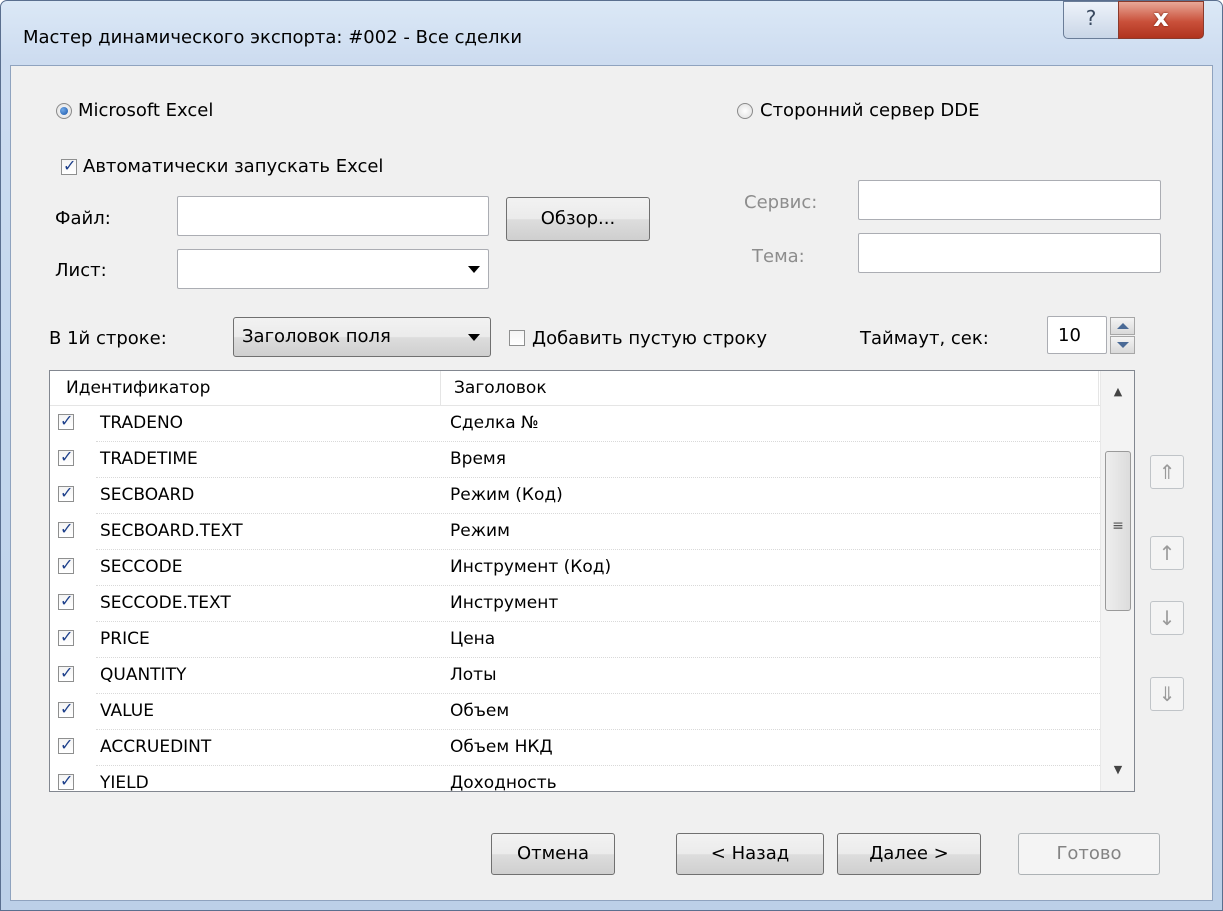 This screenshot has width=1223, height=911. What do you see at coordinates (575, 460) in the screenshot?
I see `list-item: TRADETIME Время` at bounding box center [575, 460].